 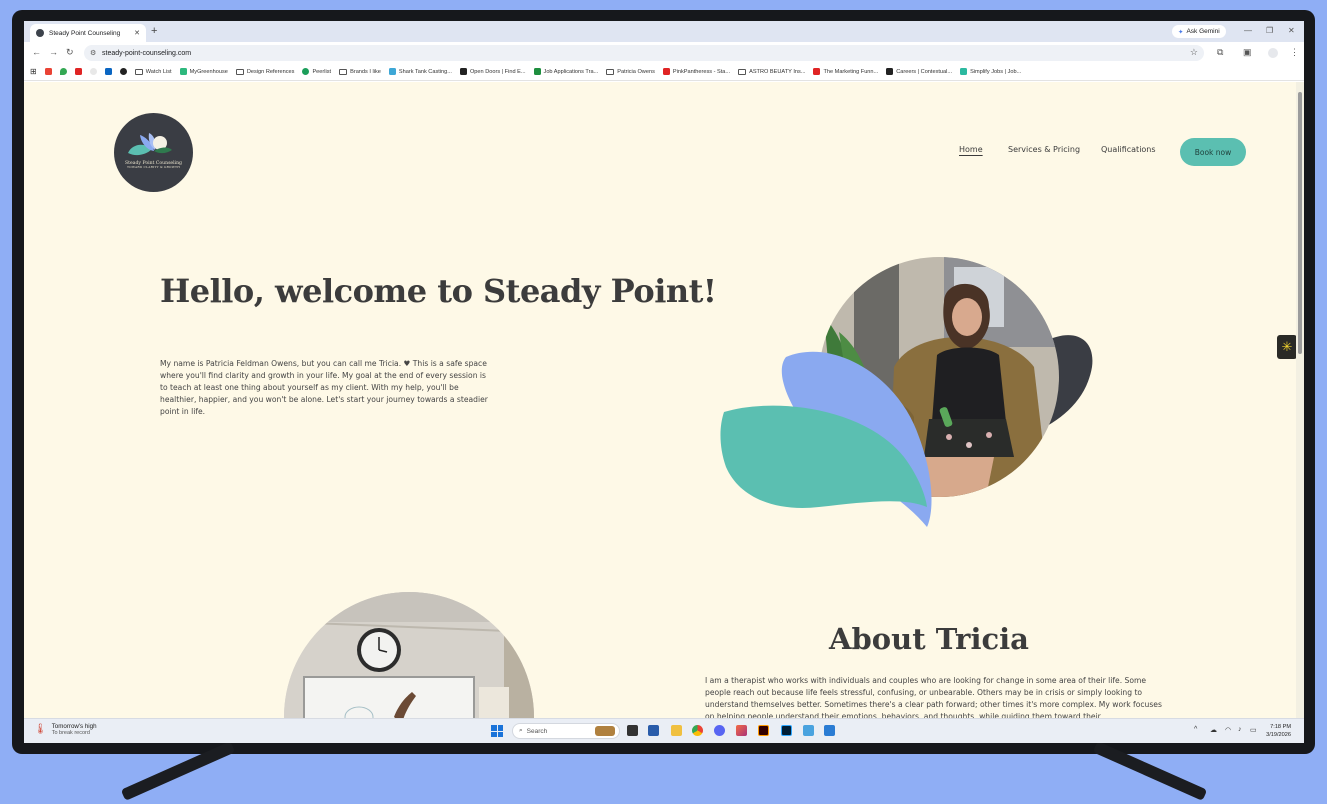 What do you see at coordinates (829, 730) in the screenshot?
I see `notepad-icon` at bounding box center [829, 730].